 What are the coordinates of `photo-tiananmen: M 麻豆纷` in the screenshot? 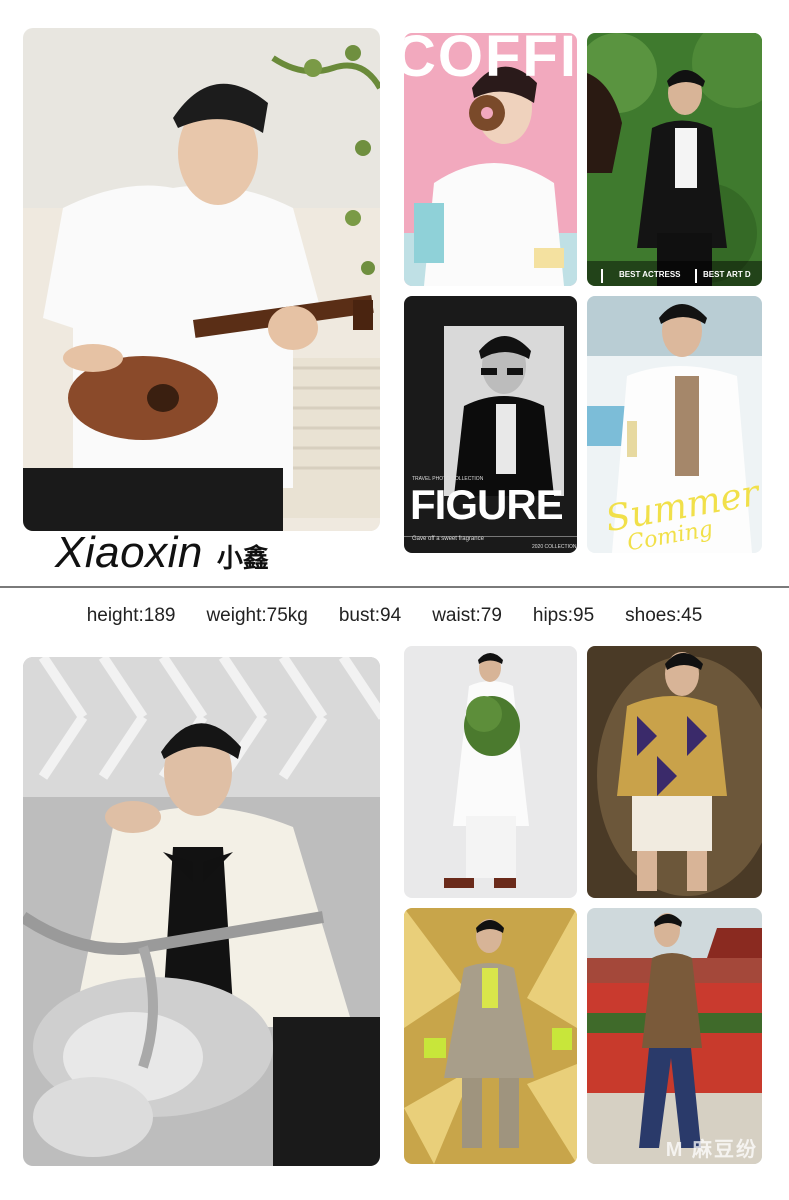 It's located at (674, 1036).